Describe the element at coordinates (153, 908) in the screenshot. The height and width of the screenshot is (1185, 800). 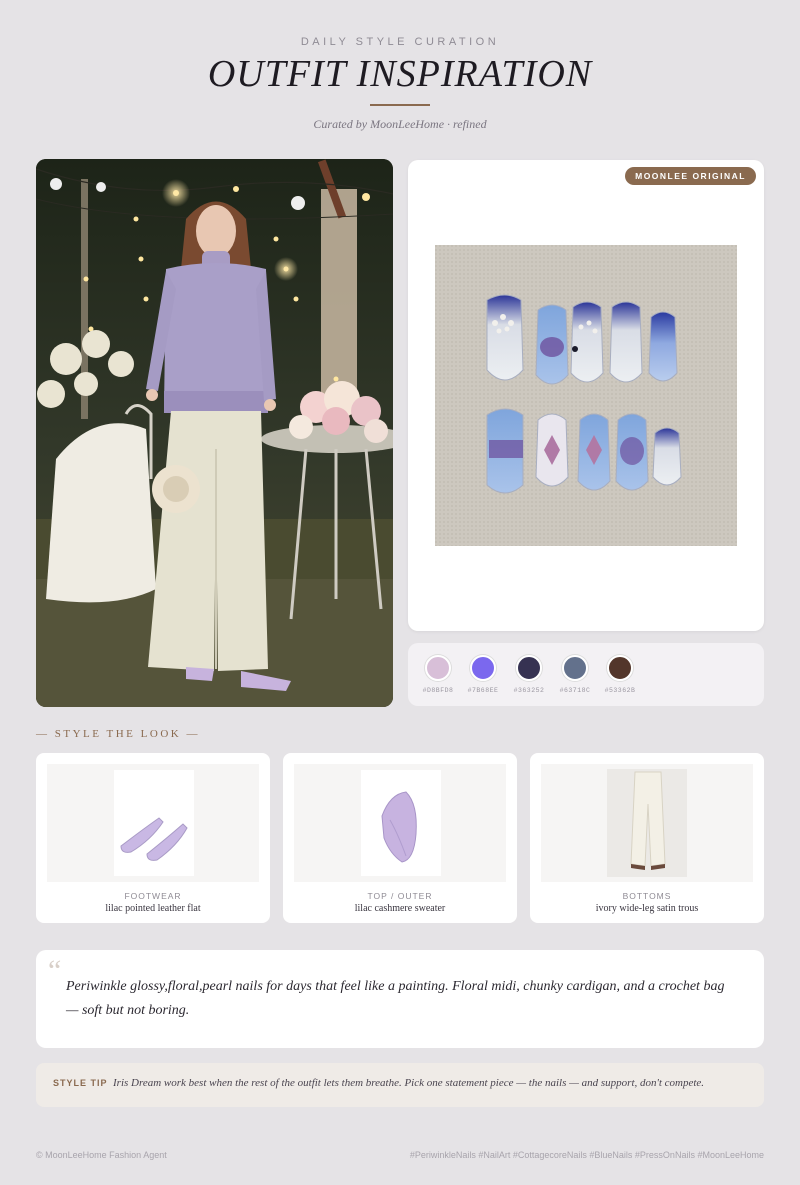
I see `item-name: lilac pointed leather flat` at that location.